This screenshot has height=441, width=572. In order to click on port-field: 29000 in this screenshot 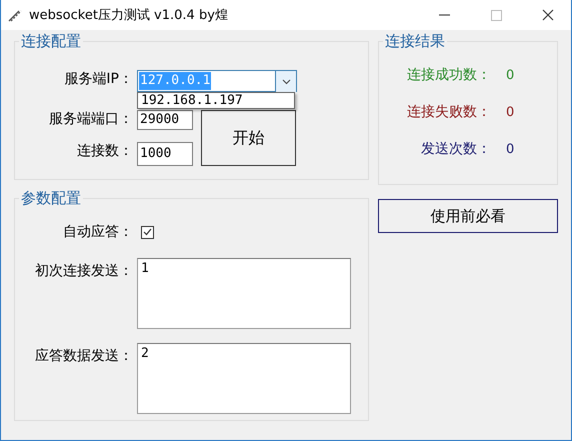, I will do `click(165, 120)`.